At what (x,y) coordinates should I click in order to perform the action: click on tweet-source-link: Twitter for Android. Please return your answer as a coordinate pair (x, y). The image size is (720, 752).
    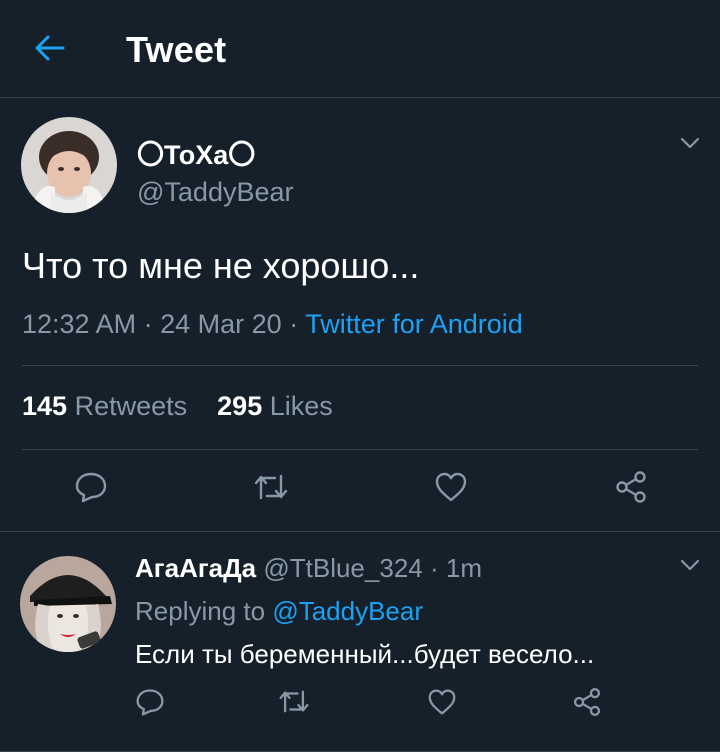
    Looking at the image, I should click on (414, 324).